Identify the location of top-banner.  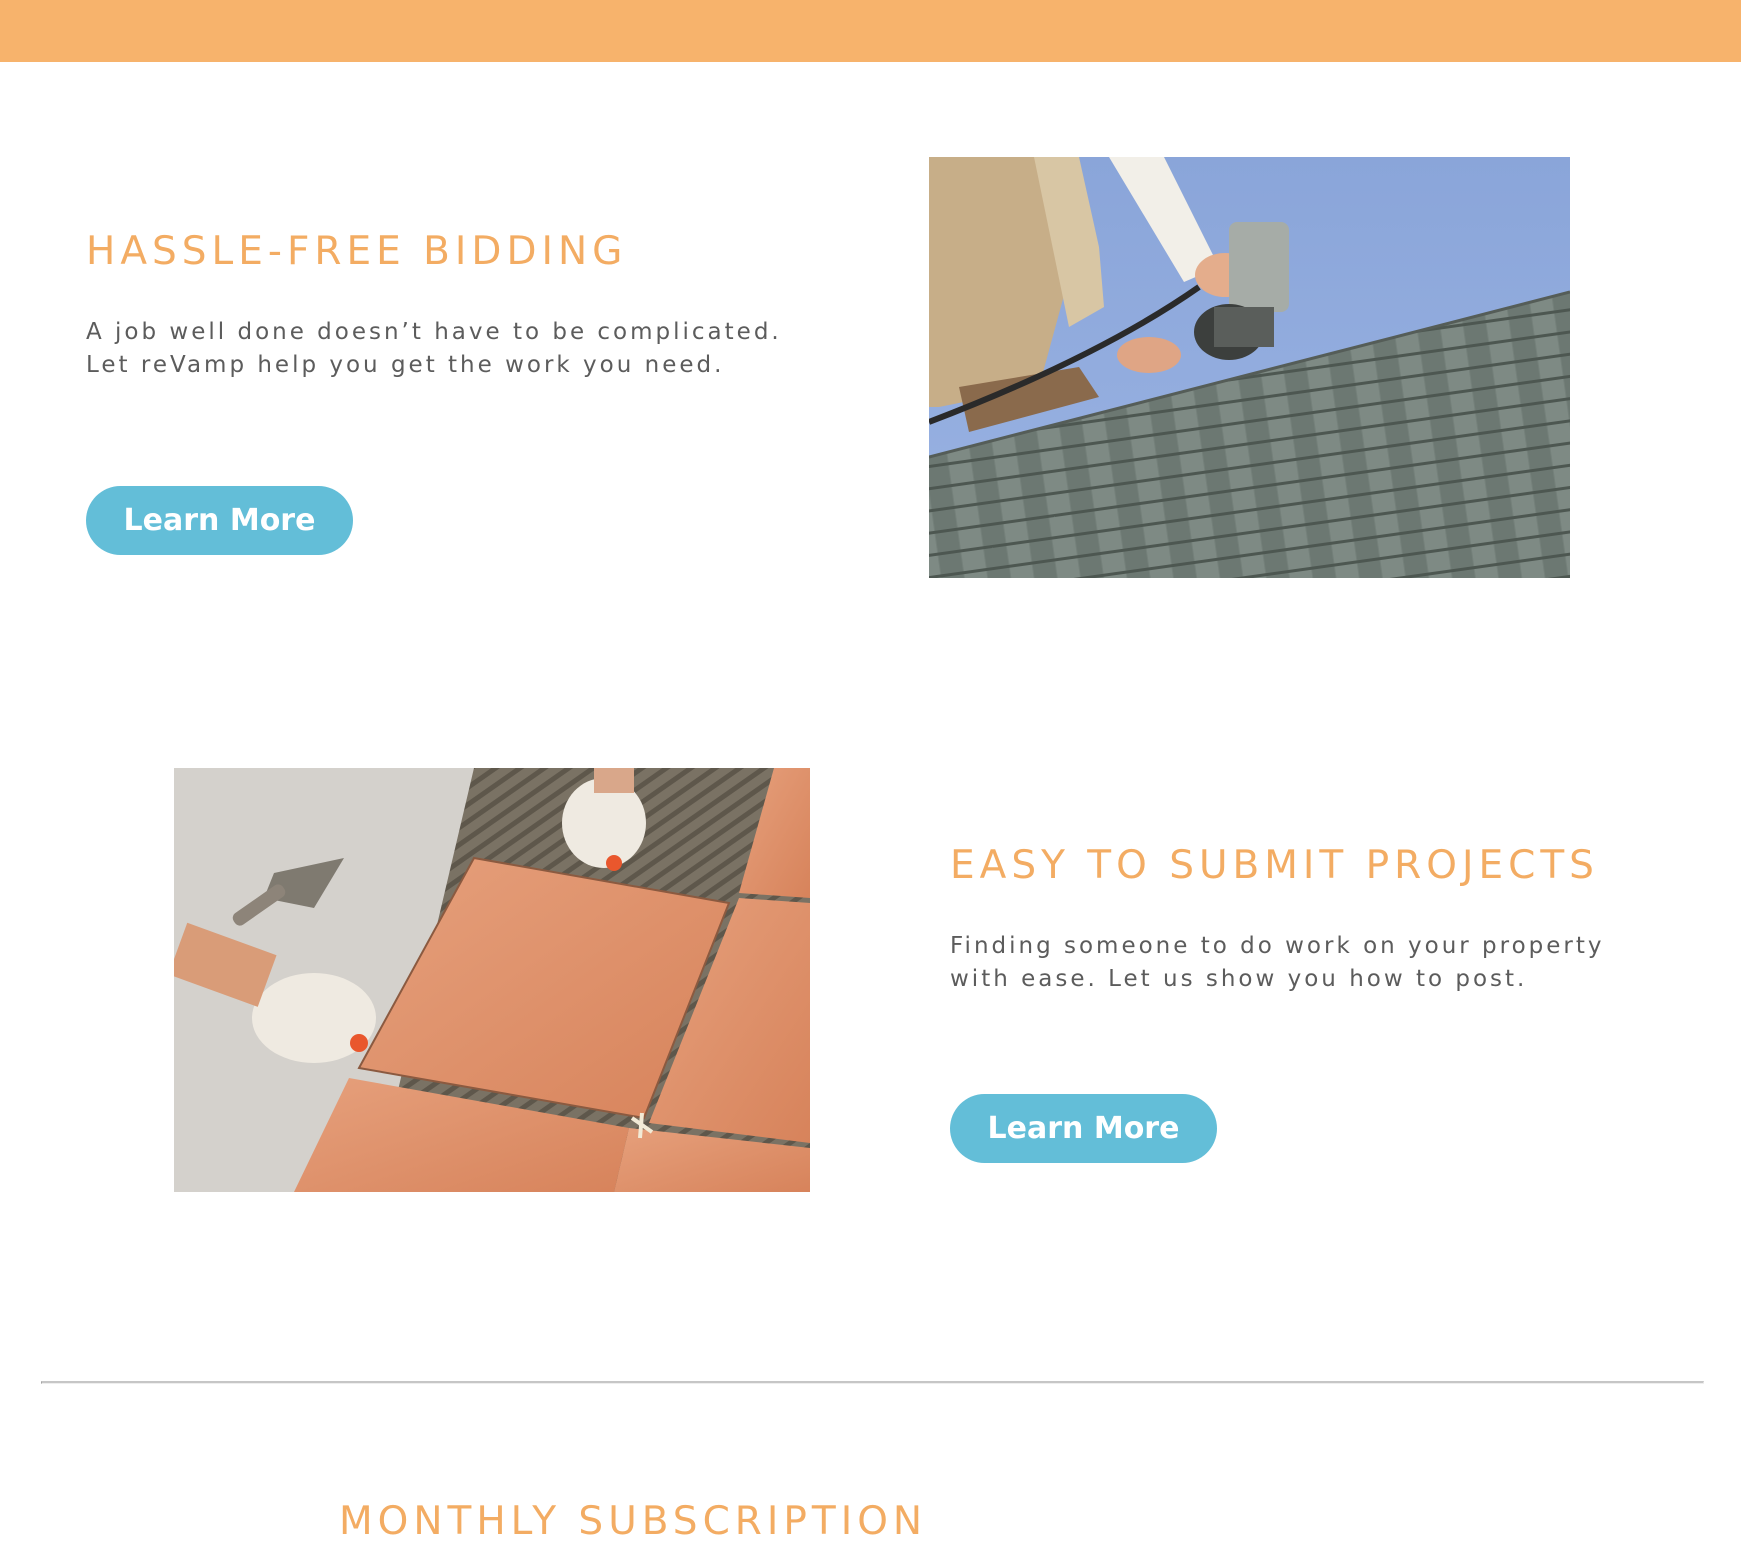
(870, 31).